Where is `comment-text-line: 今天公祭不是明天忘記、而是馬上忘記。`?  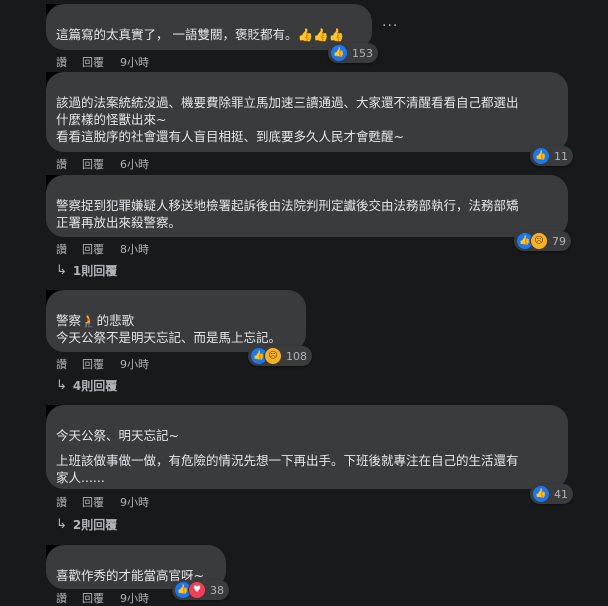 comment-text-line: 今天公祭不是明天忘記、而是馬上忘記。 is located at coordinates (169, 337).